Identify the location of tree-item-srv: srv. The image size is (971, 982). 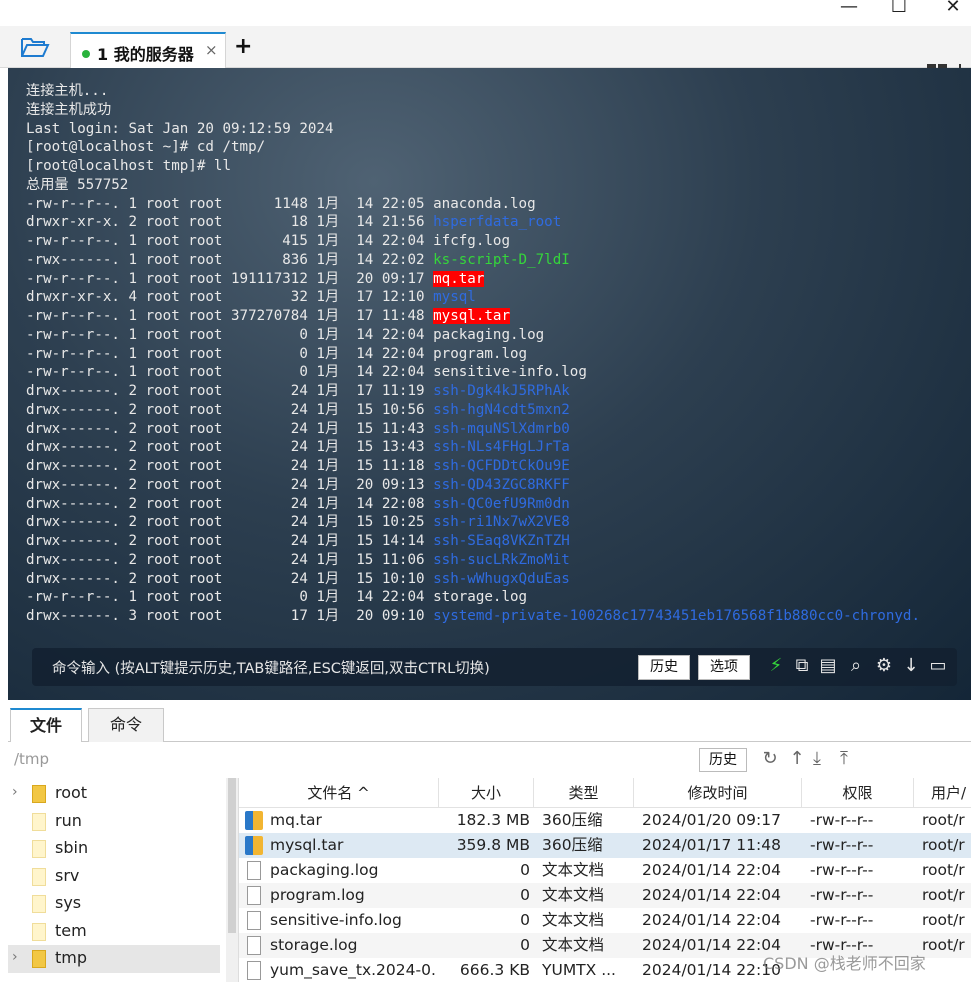
(114, 877).